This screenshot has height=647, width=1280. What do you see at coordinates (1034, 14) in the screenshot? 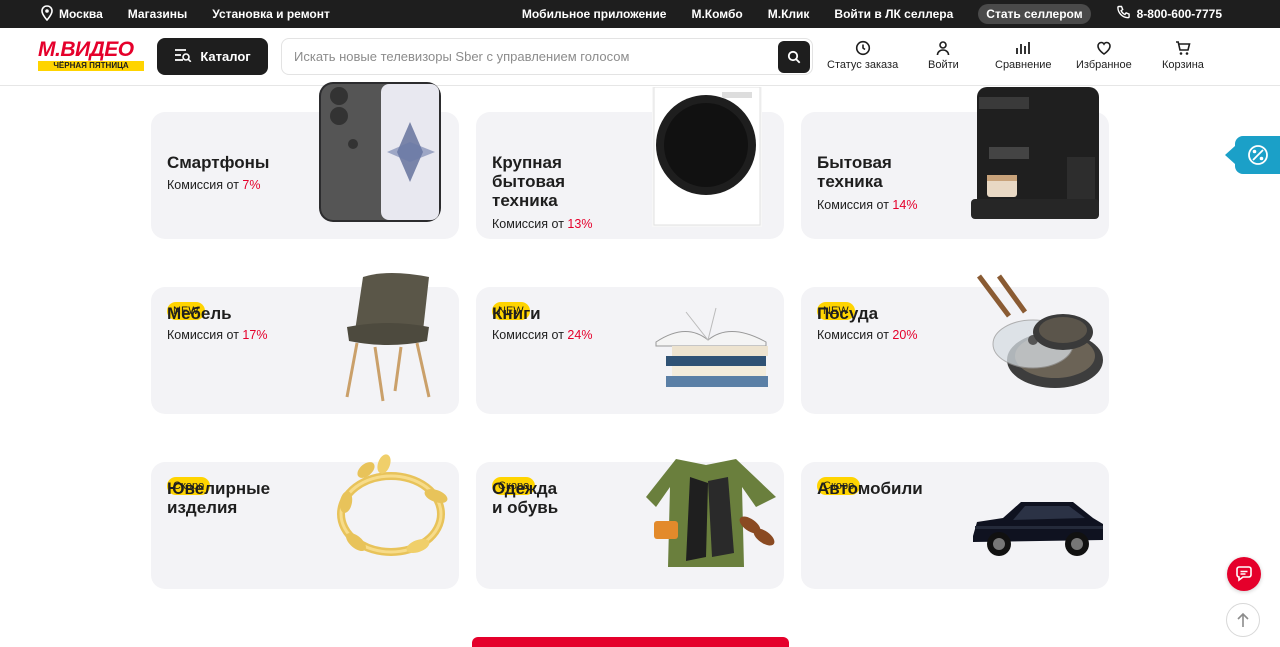
I see `become-seller-button: Стать селлером` at bounding box center [1034, 14].